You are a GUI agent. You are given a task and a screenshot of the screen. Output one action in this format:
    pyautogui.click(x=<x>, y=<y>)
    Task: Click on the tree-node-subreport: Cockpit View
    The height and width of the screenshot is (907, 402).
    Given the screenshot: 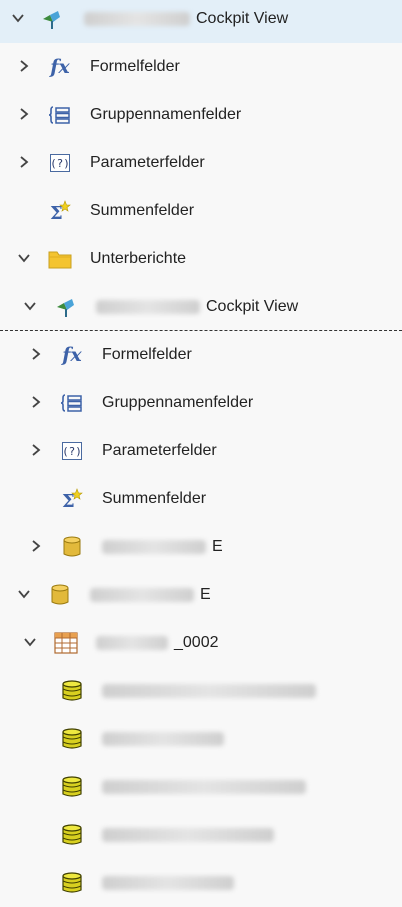 What is the action you would take?
    pyautogui.click(x=201, y=307)
    